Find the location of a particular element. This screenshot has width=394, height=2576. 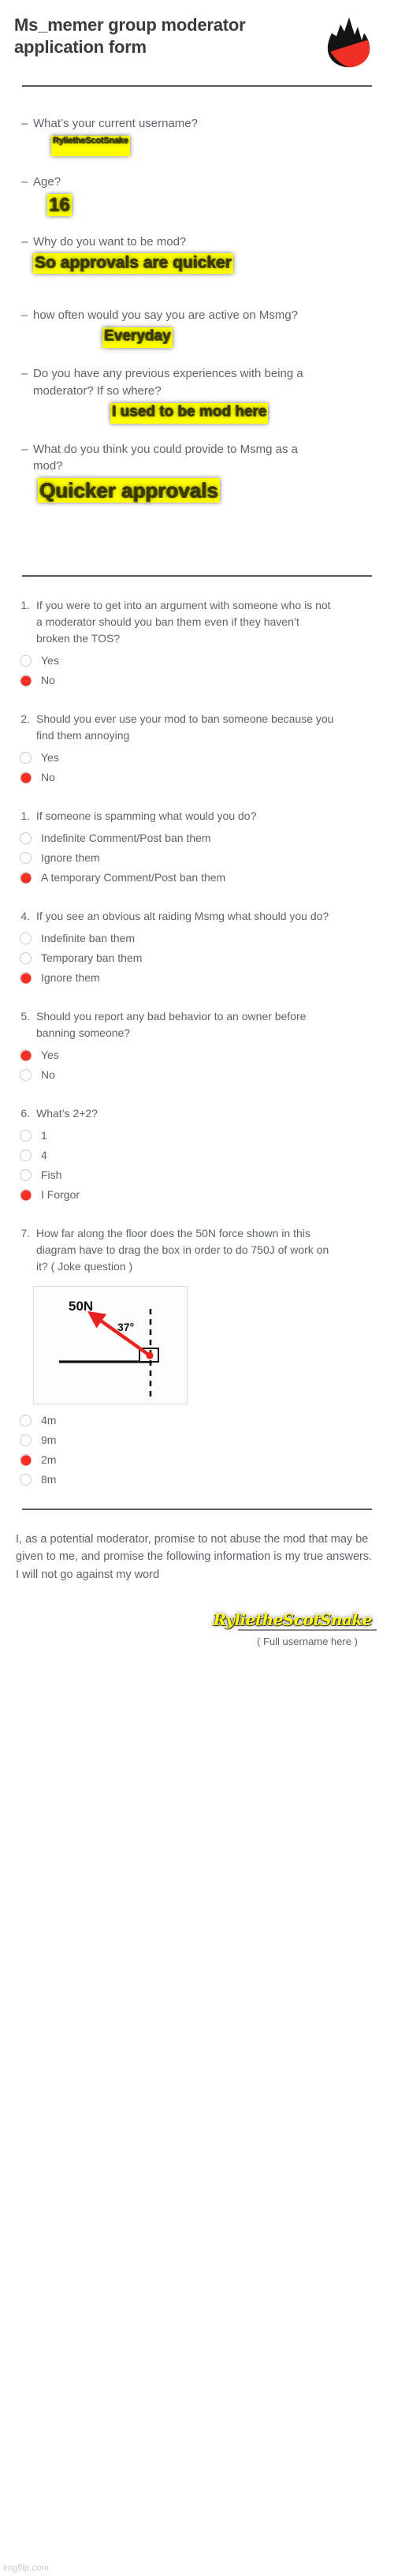

handwritten-answer: So approvals are quicker is located at coordinates (133, 264).